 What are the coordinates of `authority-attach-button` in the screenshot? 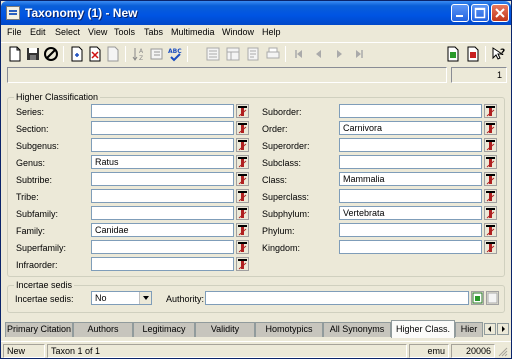 It's located at (477, 298).